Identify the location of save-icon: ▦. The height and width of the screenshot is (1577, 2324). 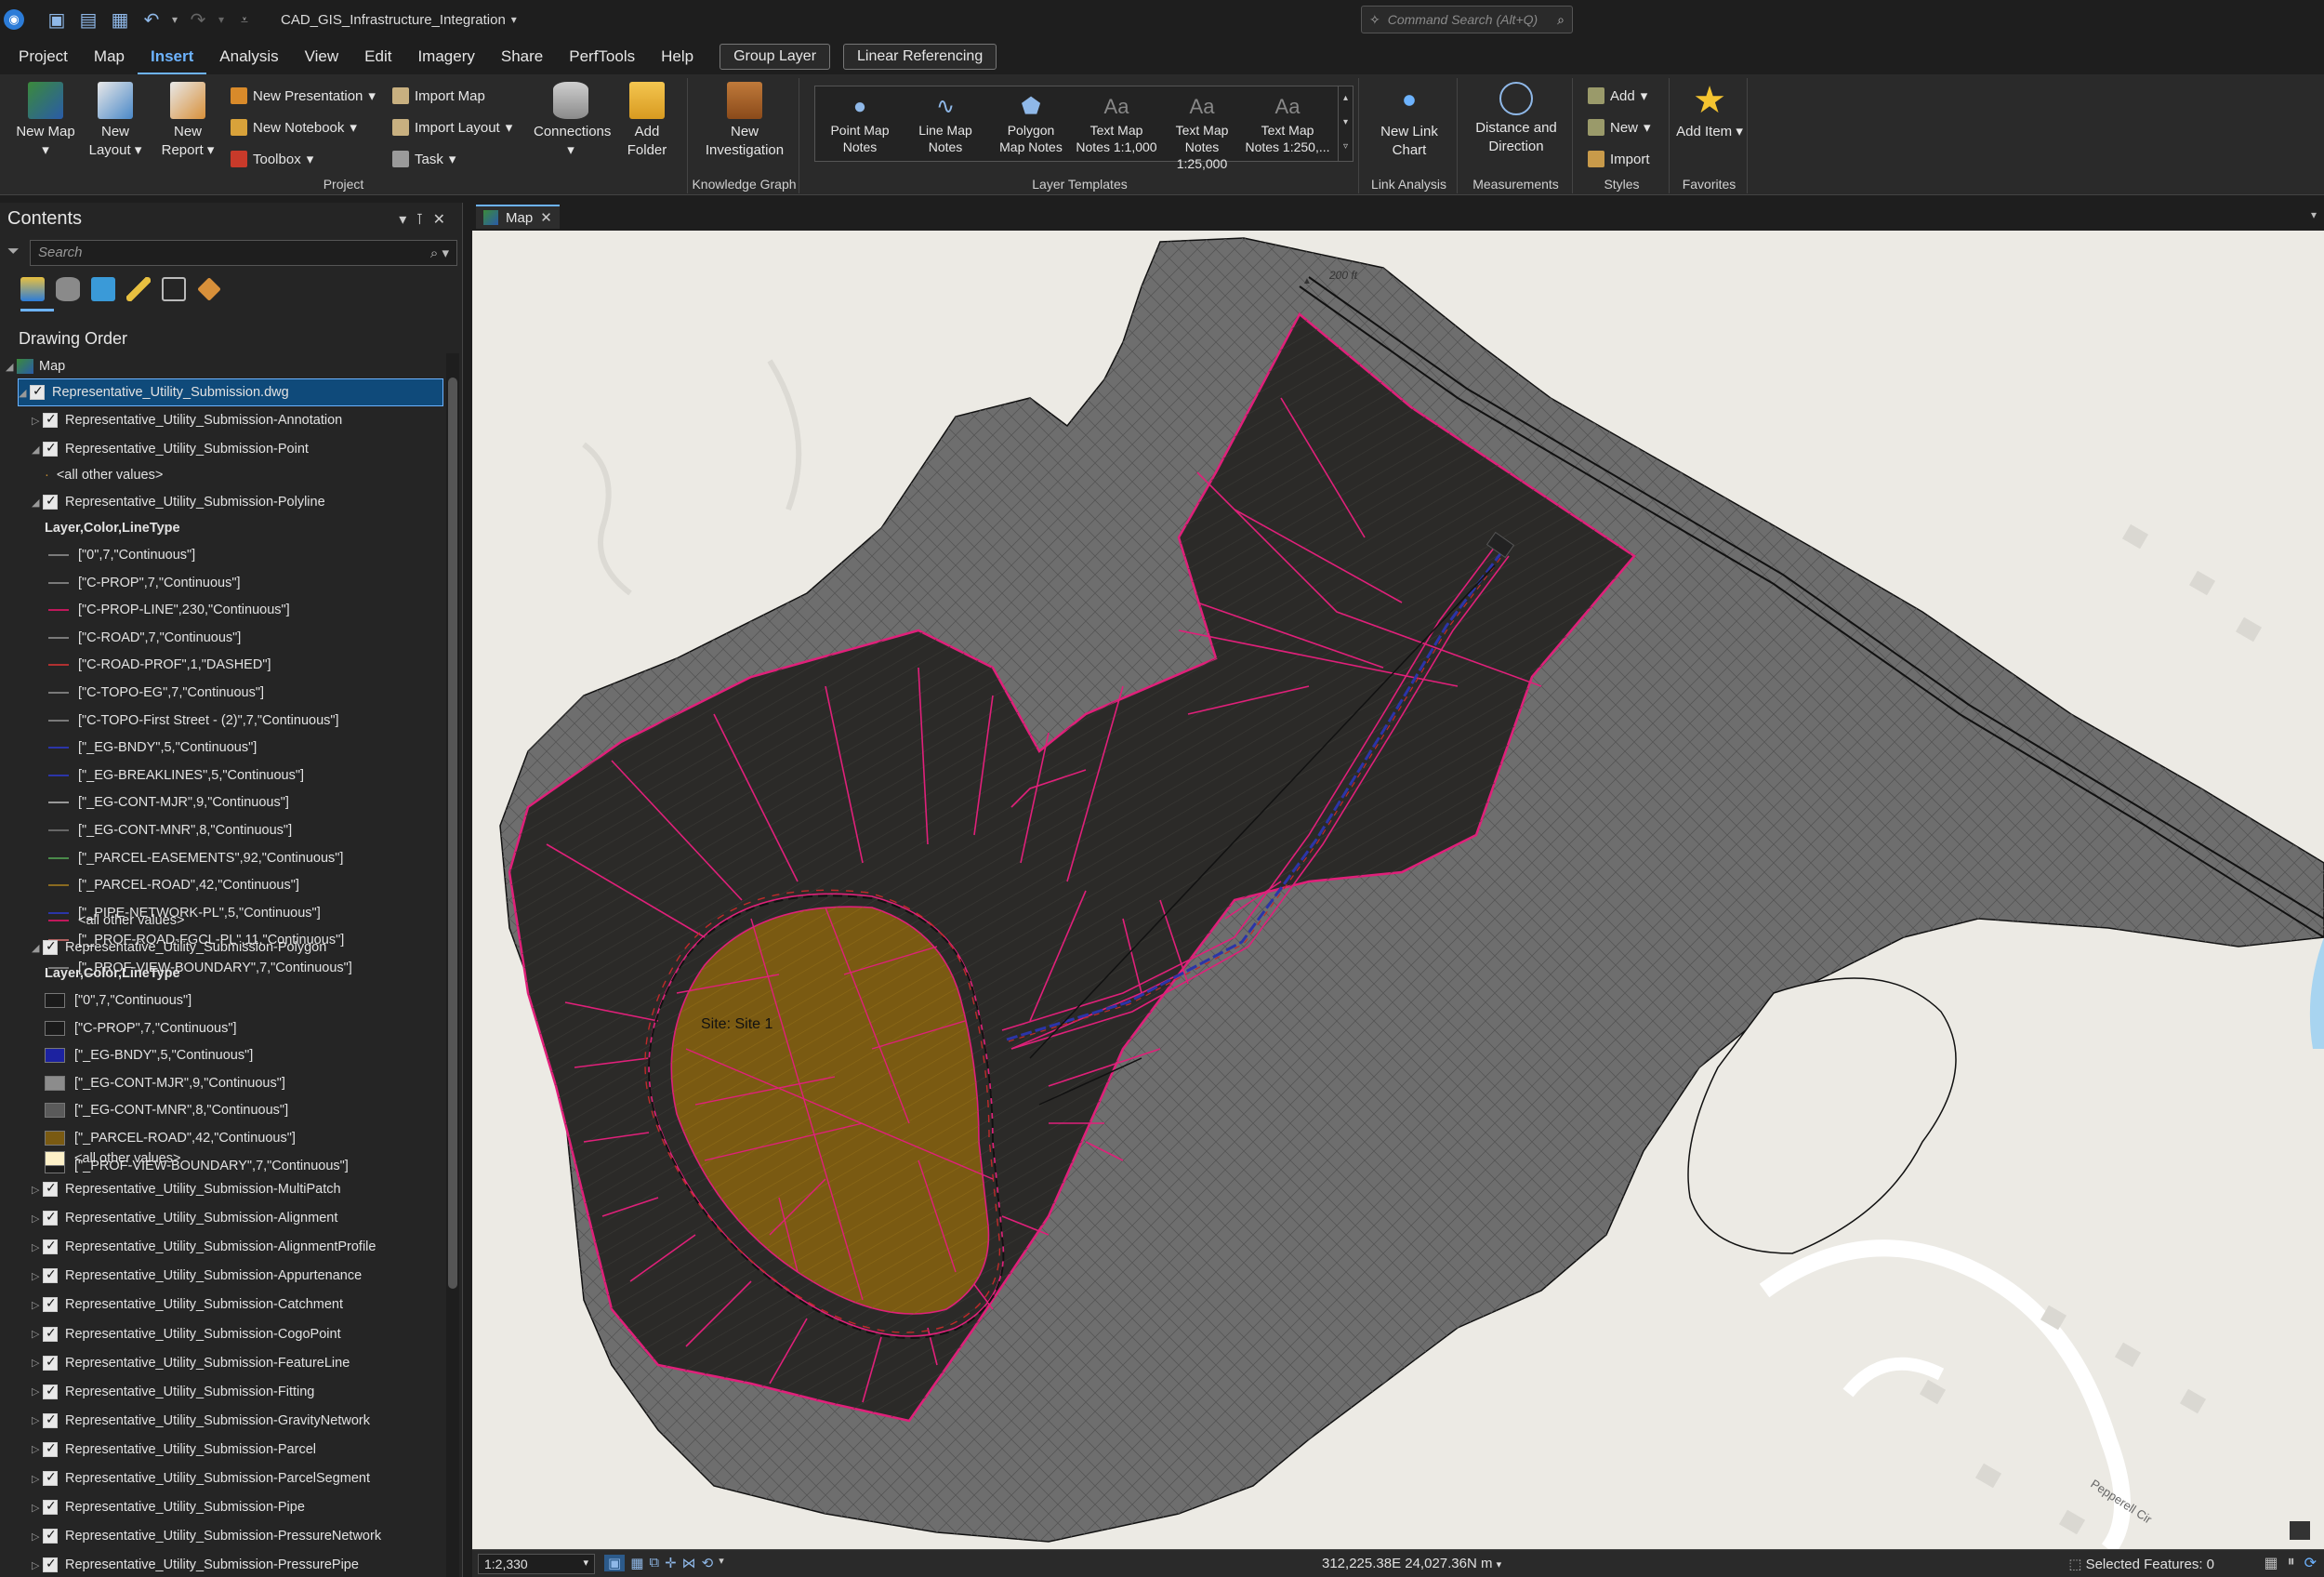
(120, 19).